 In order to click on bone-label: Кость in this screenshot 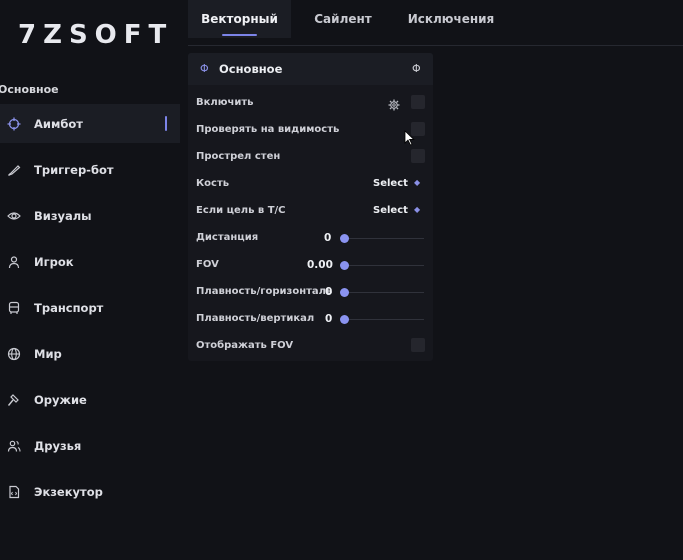, I will do `click(213, 183)`.